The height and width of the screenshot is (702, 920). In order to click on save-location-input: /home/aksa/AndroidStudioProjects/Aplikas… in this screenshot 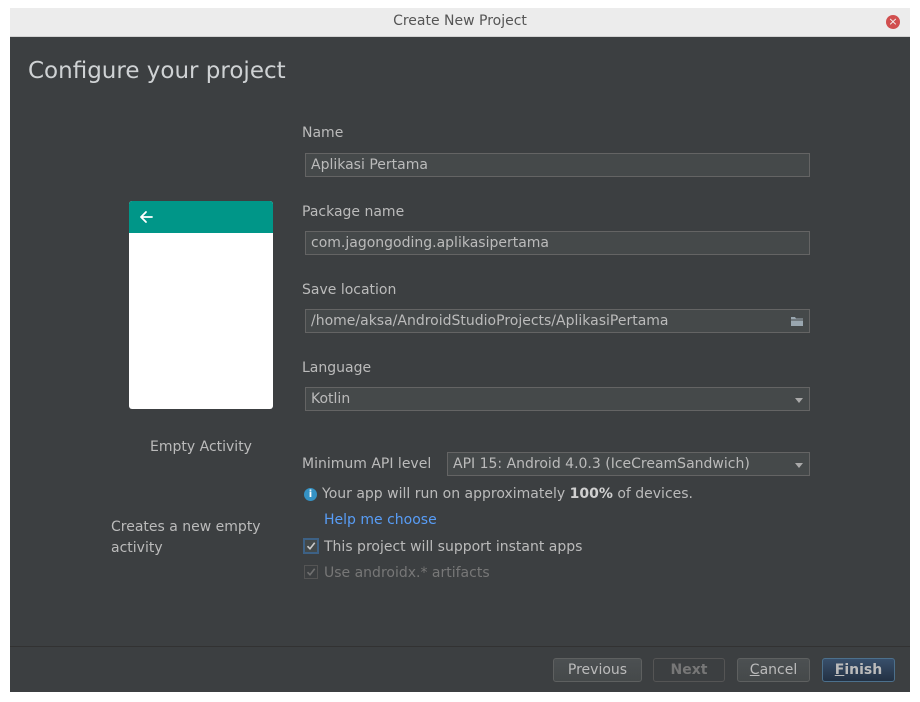, I will do `click(557, 321)`.